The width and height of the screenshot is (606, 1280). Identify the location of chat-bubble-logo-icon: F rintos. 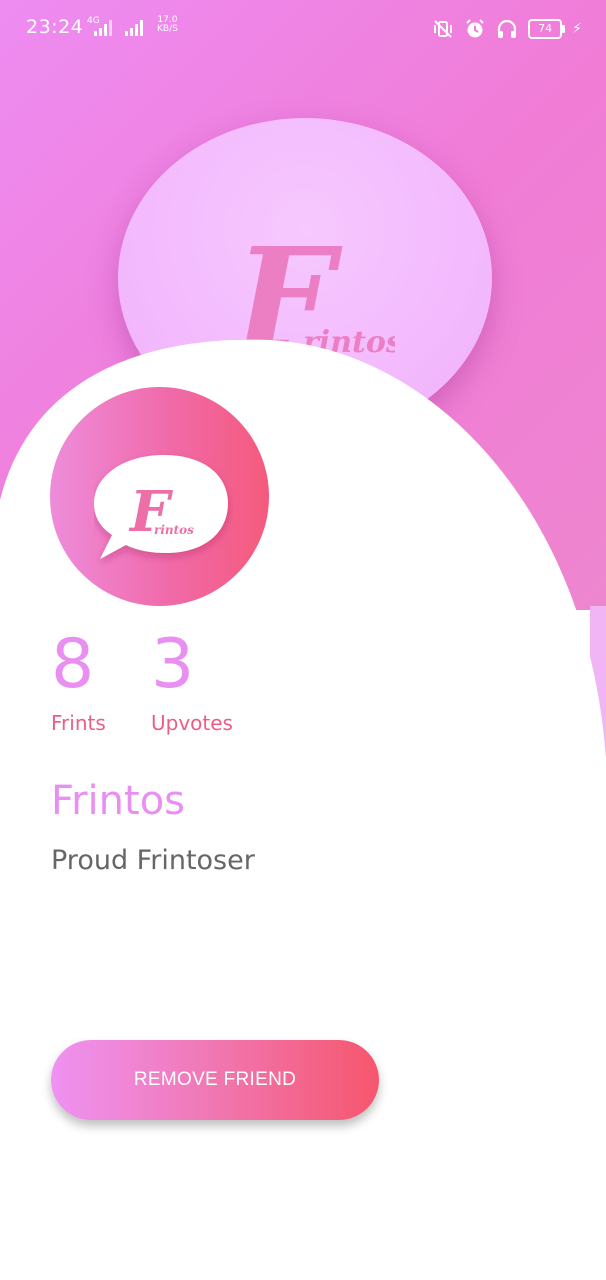
(161, 507).